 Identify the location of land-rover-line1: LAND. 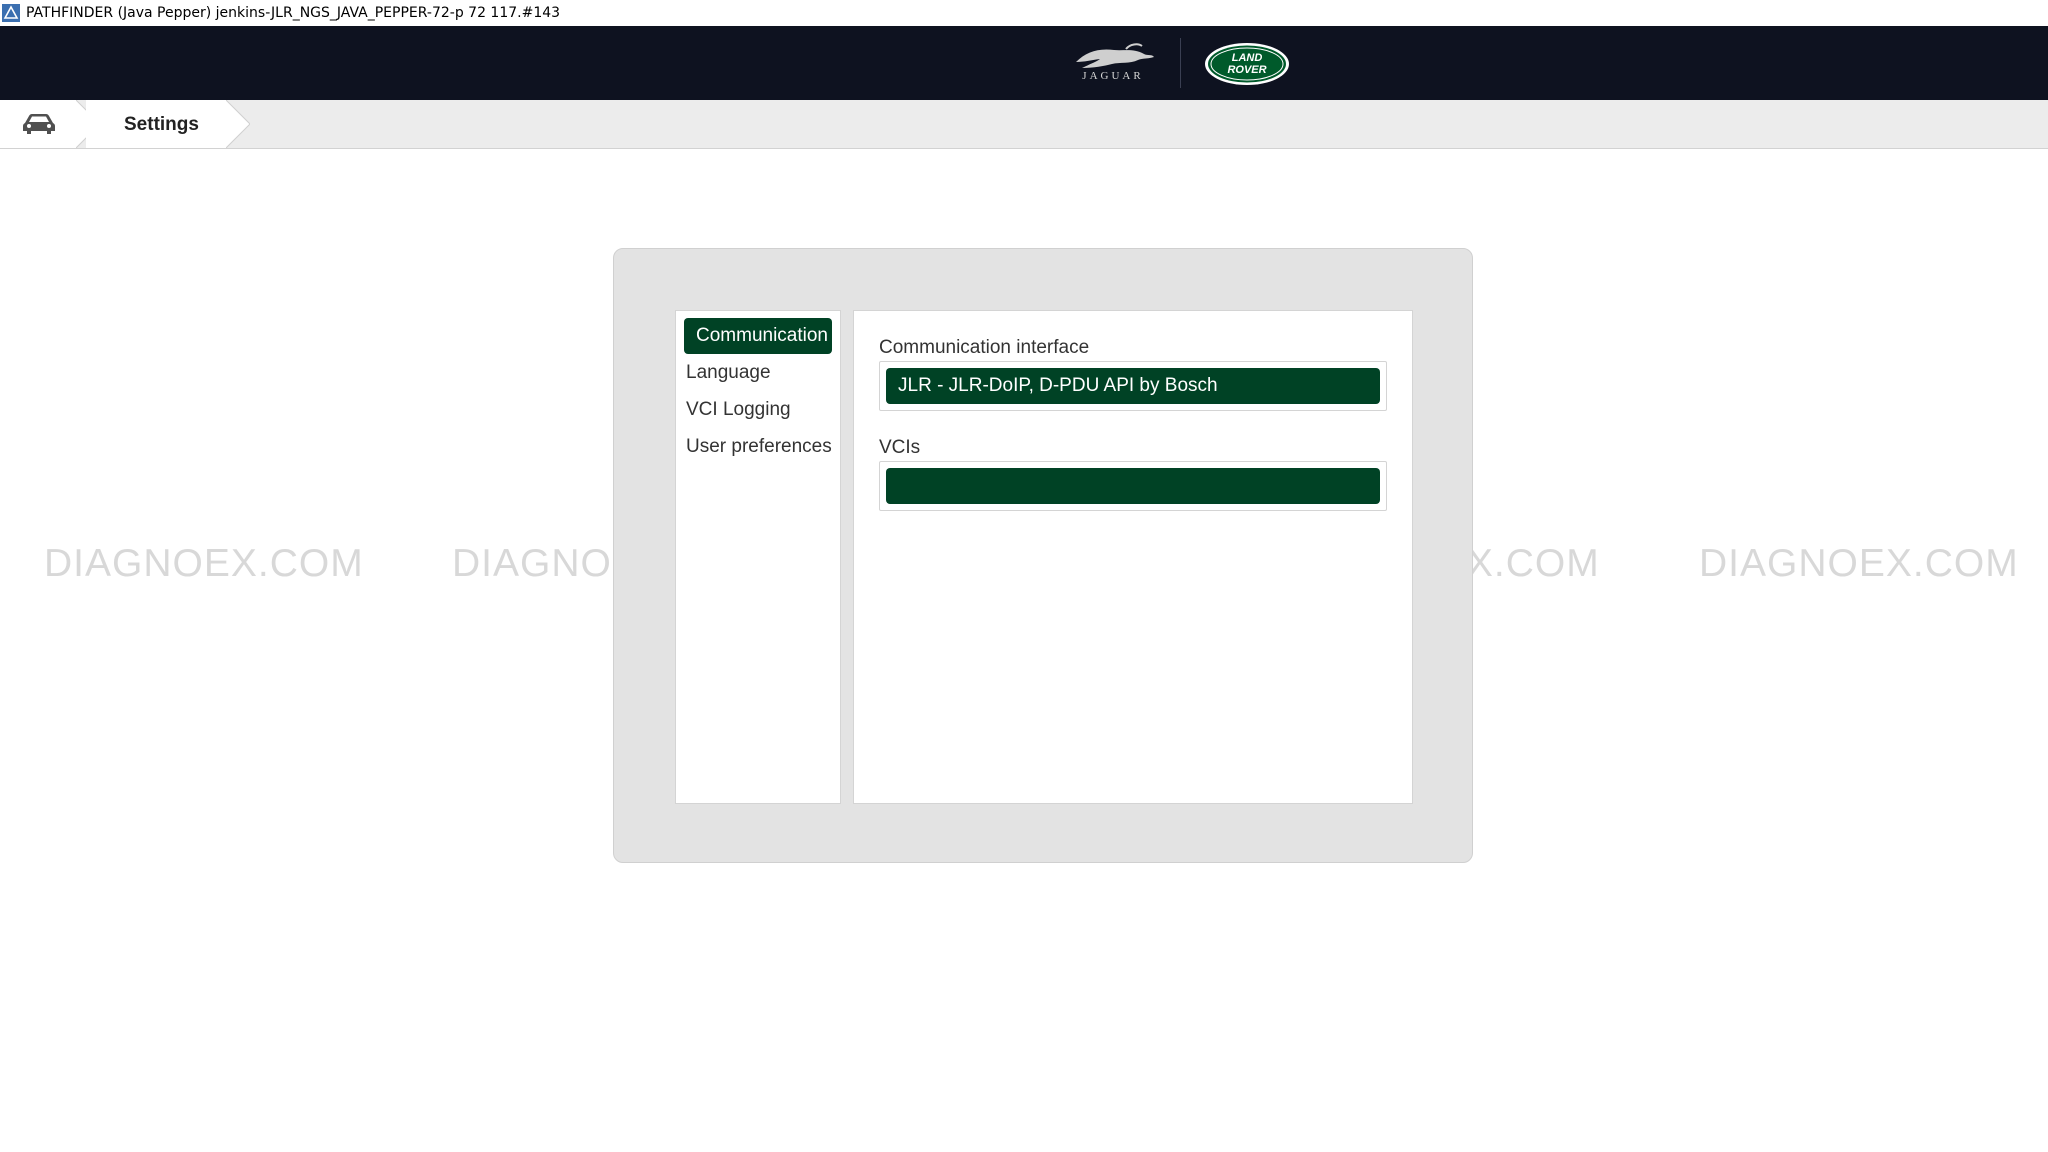
(1247, 58).